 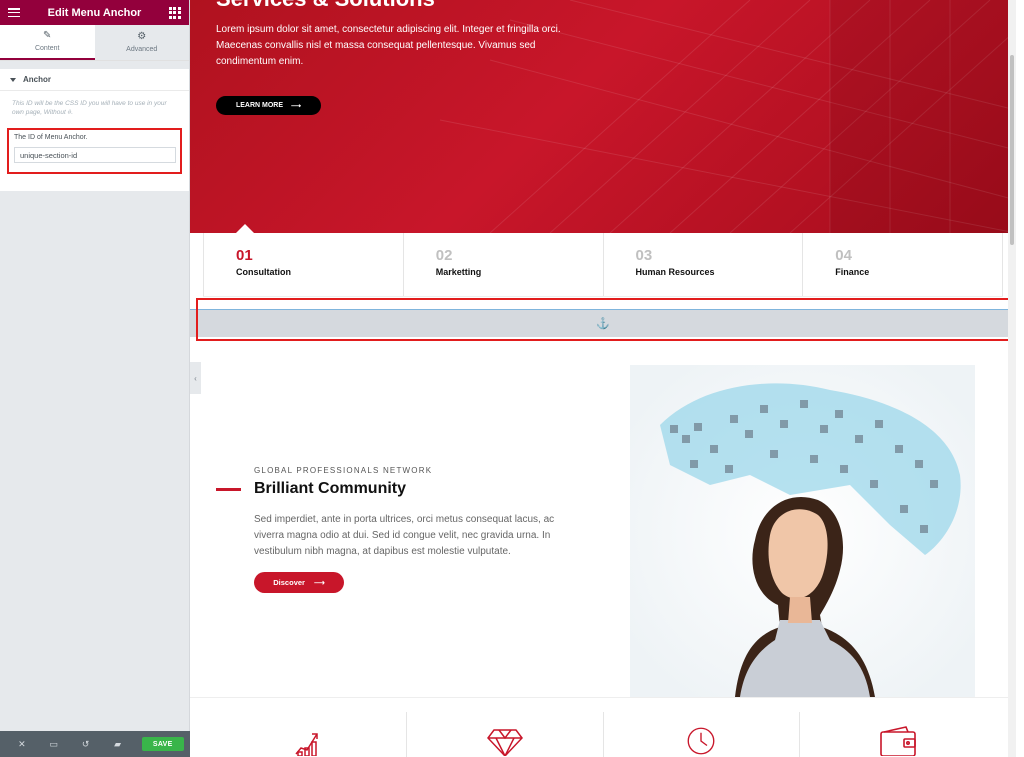 I want to click on growth-chart-icon, so click(x=306, y=744).